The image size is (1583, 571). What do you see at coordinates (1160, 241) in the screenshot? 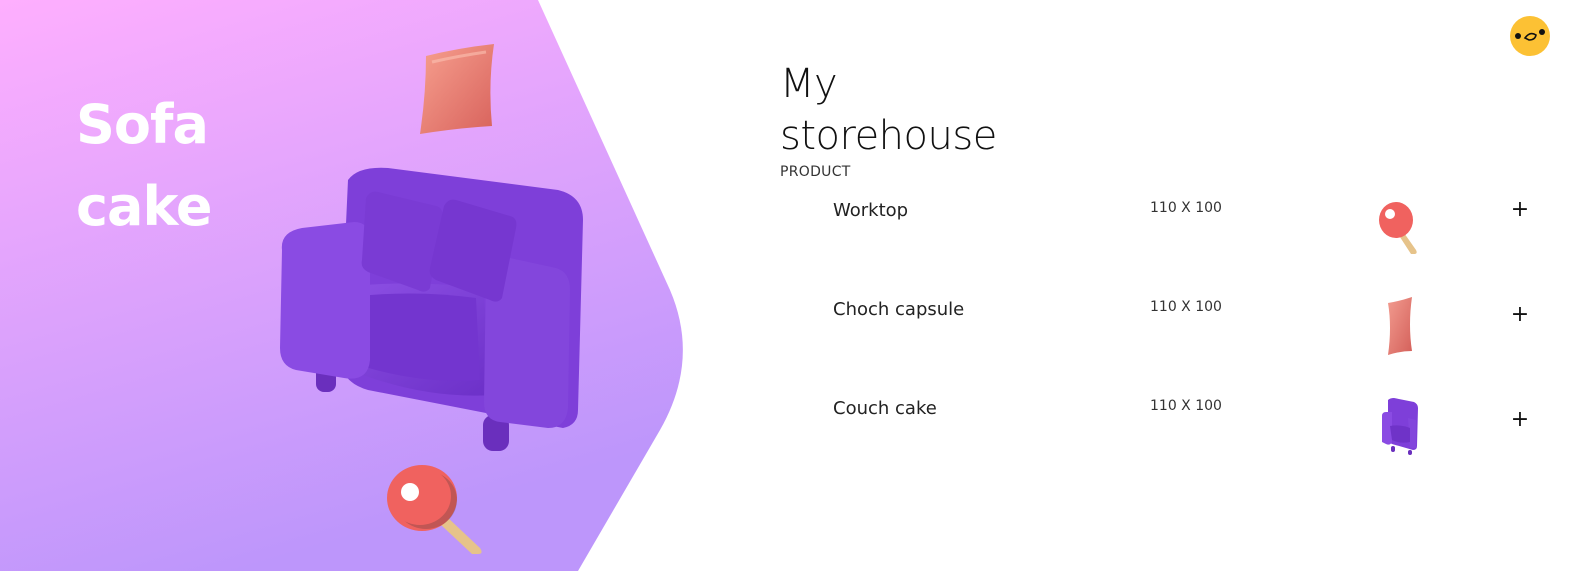
I see `product-row-worktop: Worktop 110 X 100 +` at bounding box center [1160, 241].